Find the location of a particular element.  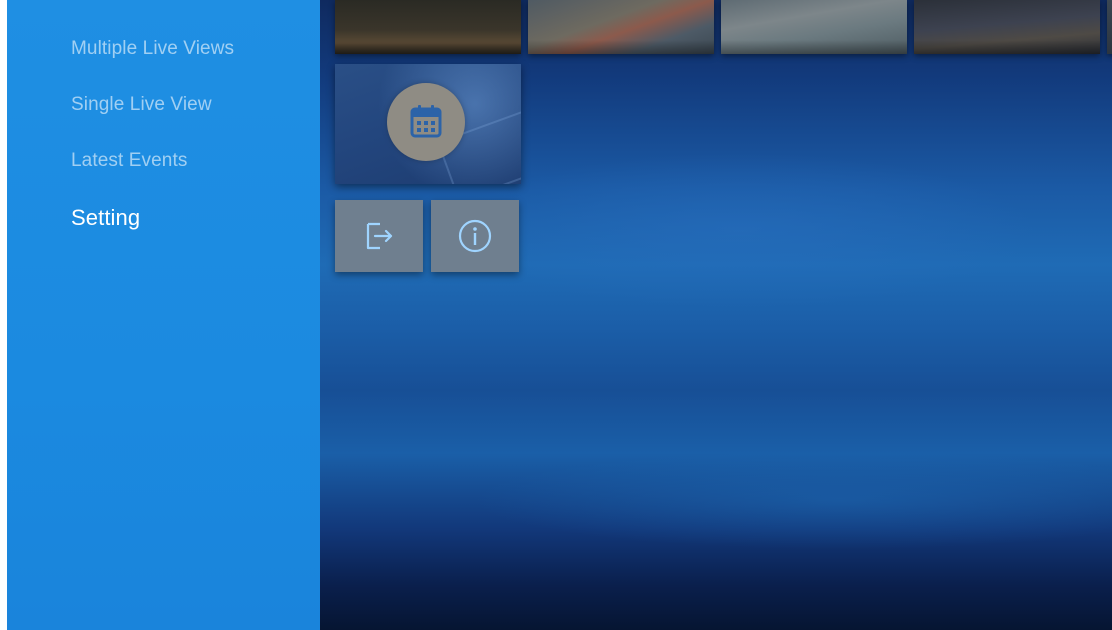

calendar-icon is located at coordinates (426, 121).